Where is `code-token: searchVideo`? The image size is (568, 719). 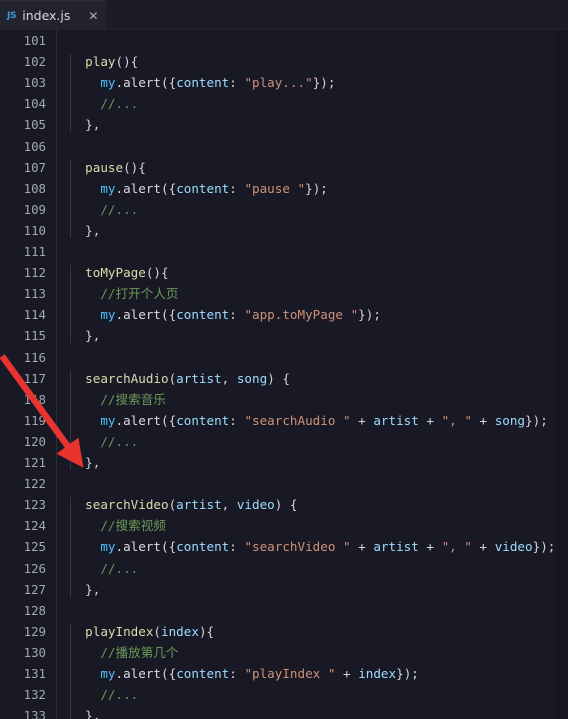
code-token: searchVideo is located at coordinates (127, 505).